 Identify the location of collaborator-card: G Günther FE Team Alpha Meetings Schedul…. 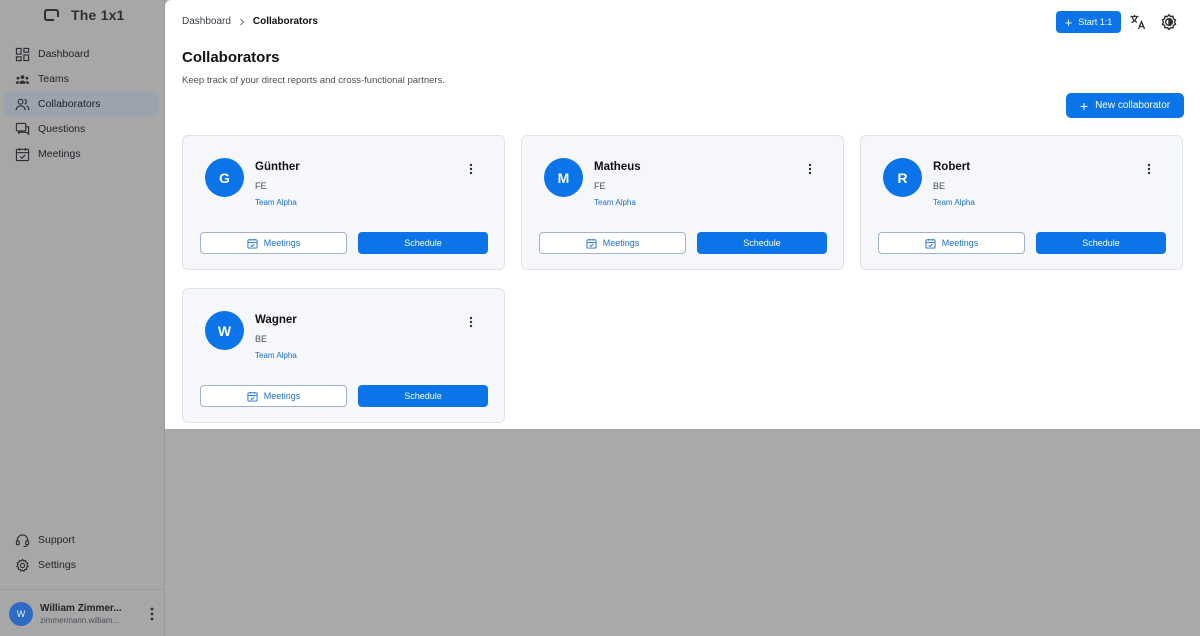
(343, 202).